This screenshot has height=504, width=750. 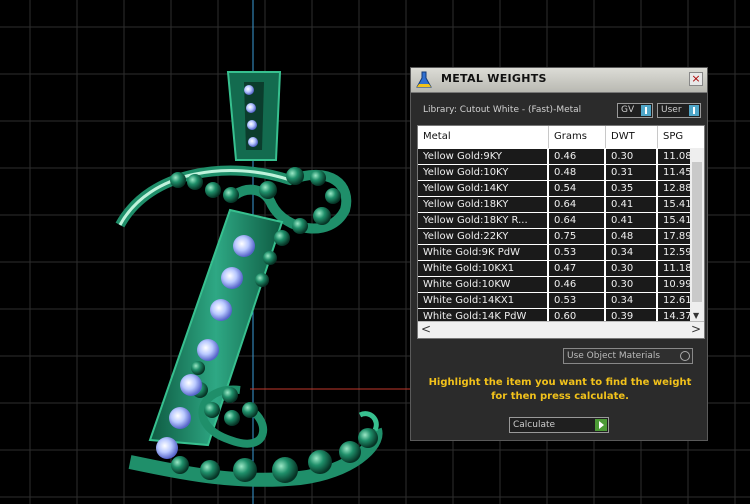 What do you see at coordinates (483, 137) in the screenshot?
I see `column-header-metal: Metal` at bounding box center [483, 137].